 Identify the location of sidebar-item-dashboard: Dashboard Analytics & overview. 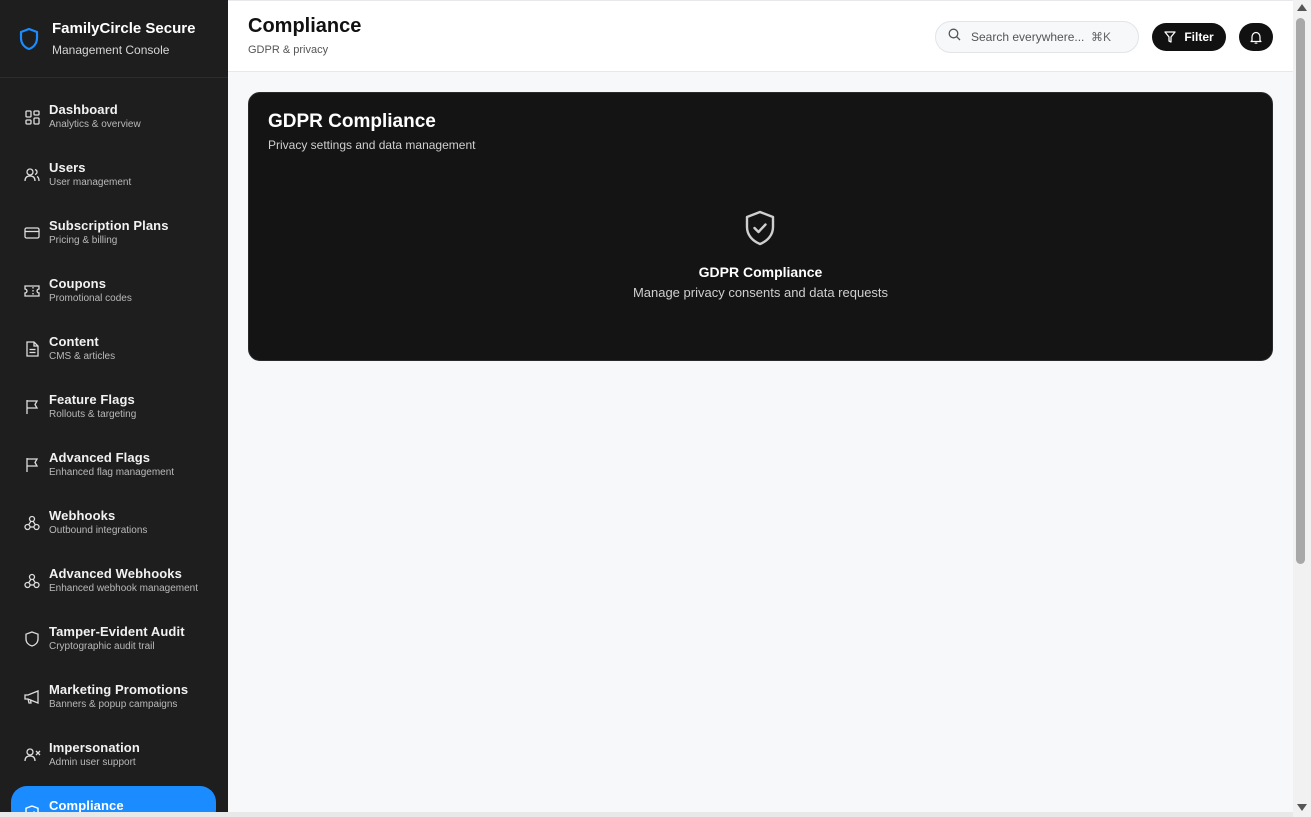
(114, 119).